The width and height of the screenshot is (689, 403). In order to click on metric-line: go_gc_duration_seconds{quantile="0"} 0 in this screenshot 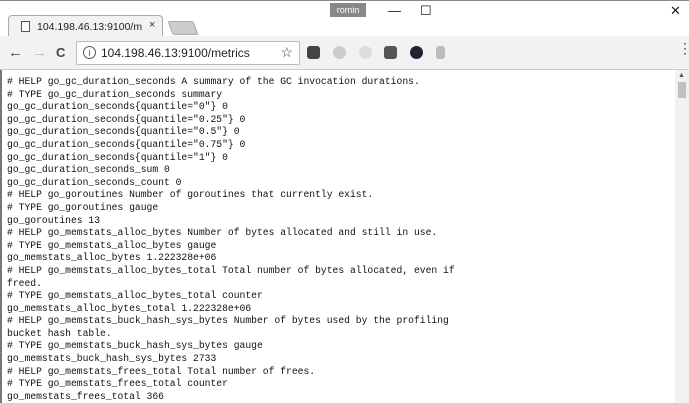, I will do `click(117, 107)`.